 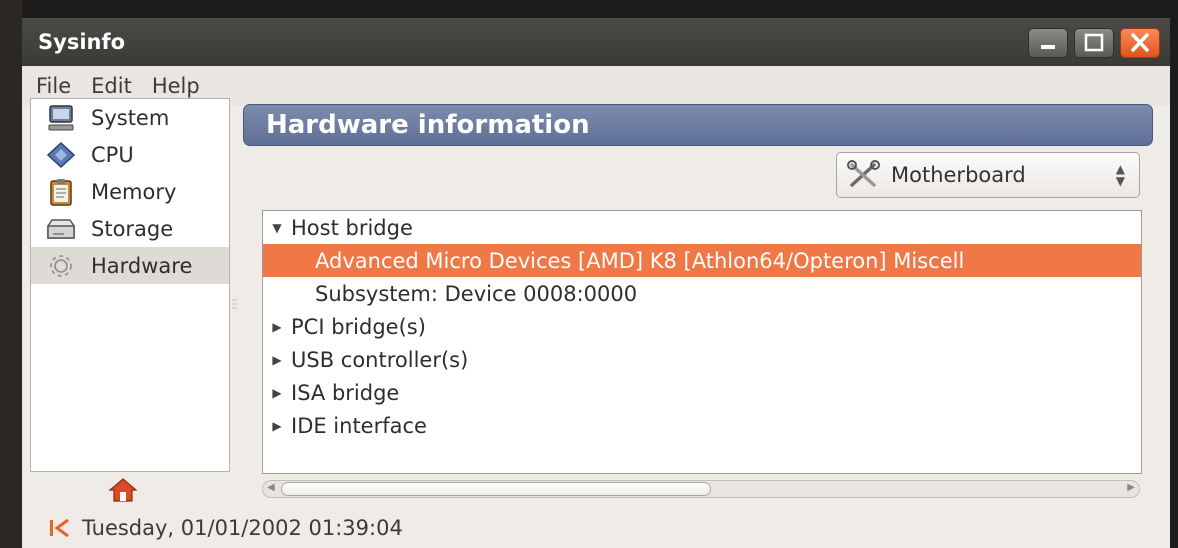 I want to click on maximize-button, so click(x=1094, y=43).